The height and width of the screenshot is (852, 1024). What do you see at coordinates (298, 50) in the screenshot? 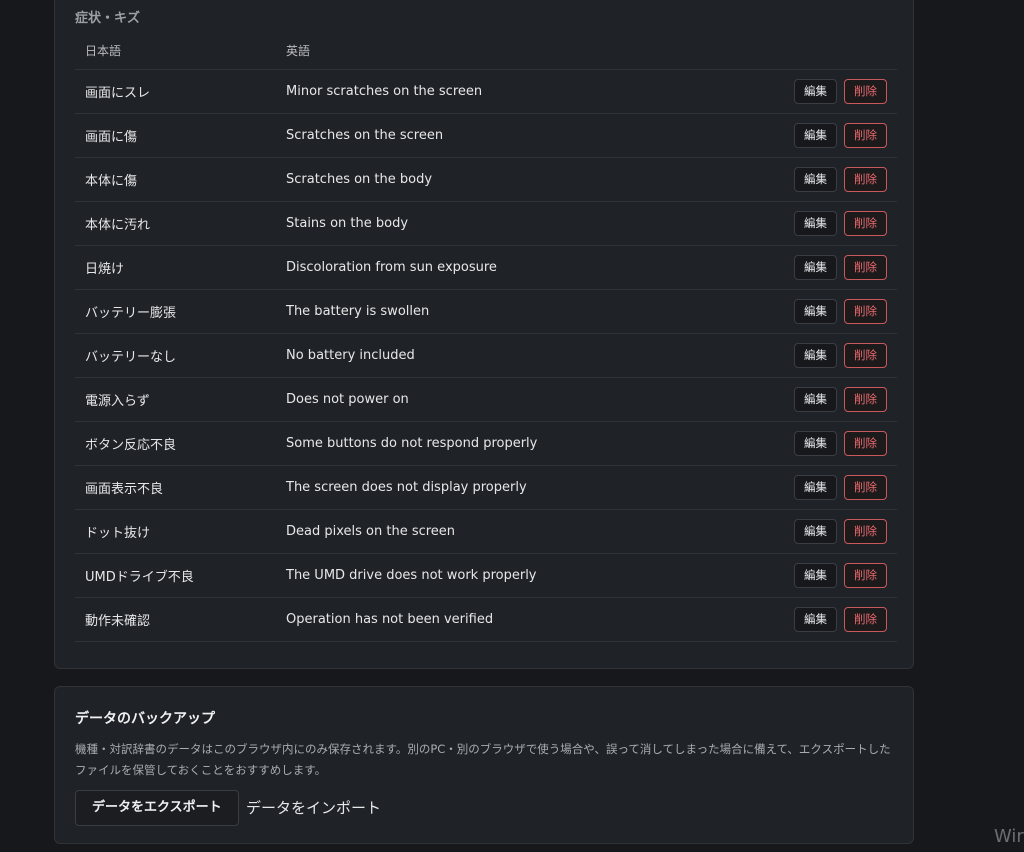
I see `header-english: 英語` at bounding box center [298, 50].